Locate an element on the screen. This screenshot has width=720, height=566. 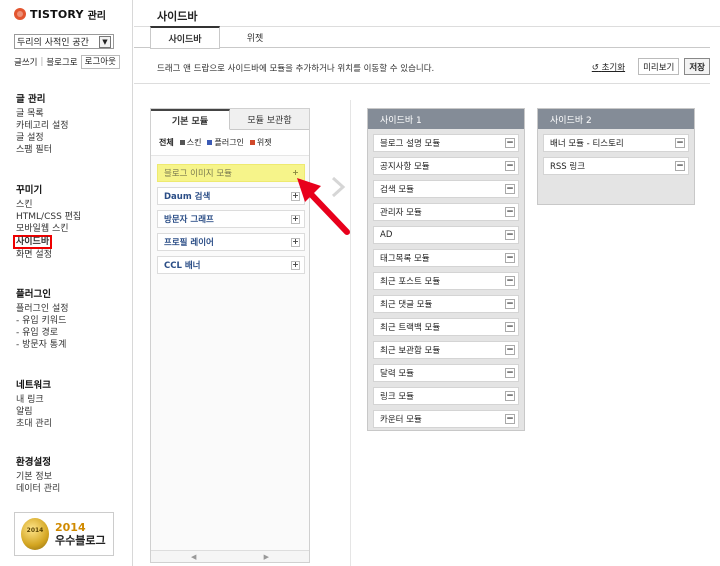
blog-select: 두리의 사적인 공간 ▼ is located at coordinates (64, 41).